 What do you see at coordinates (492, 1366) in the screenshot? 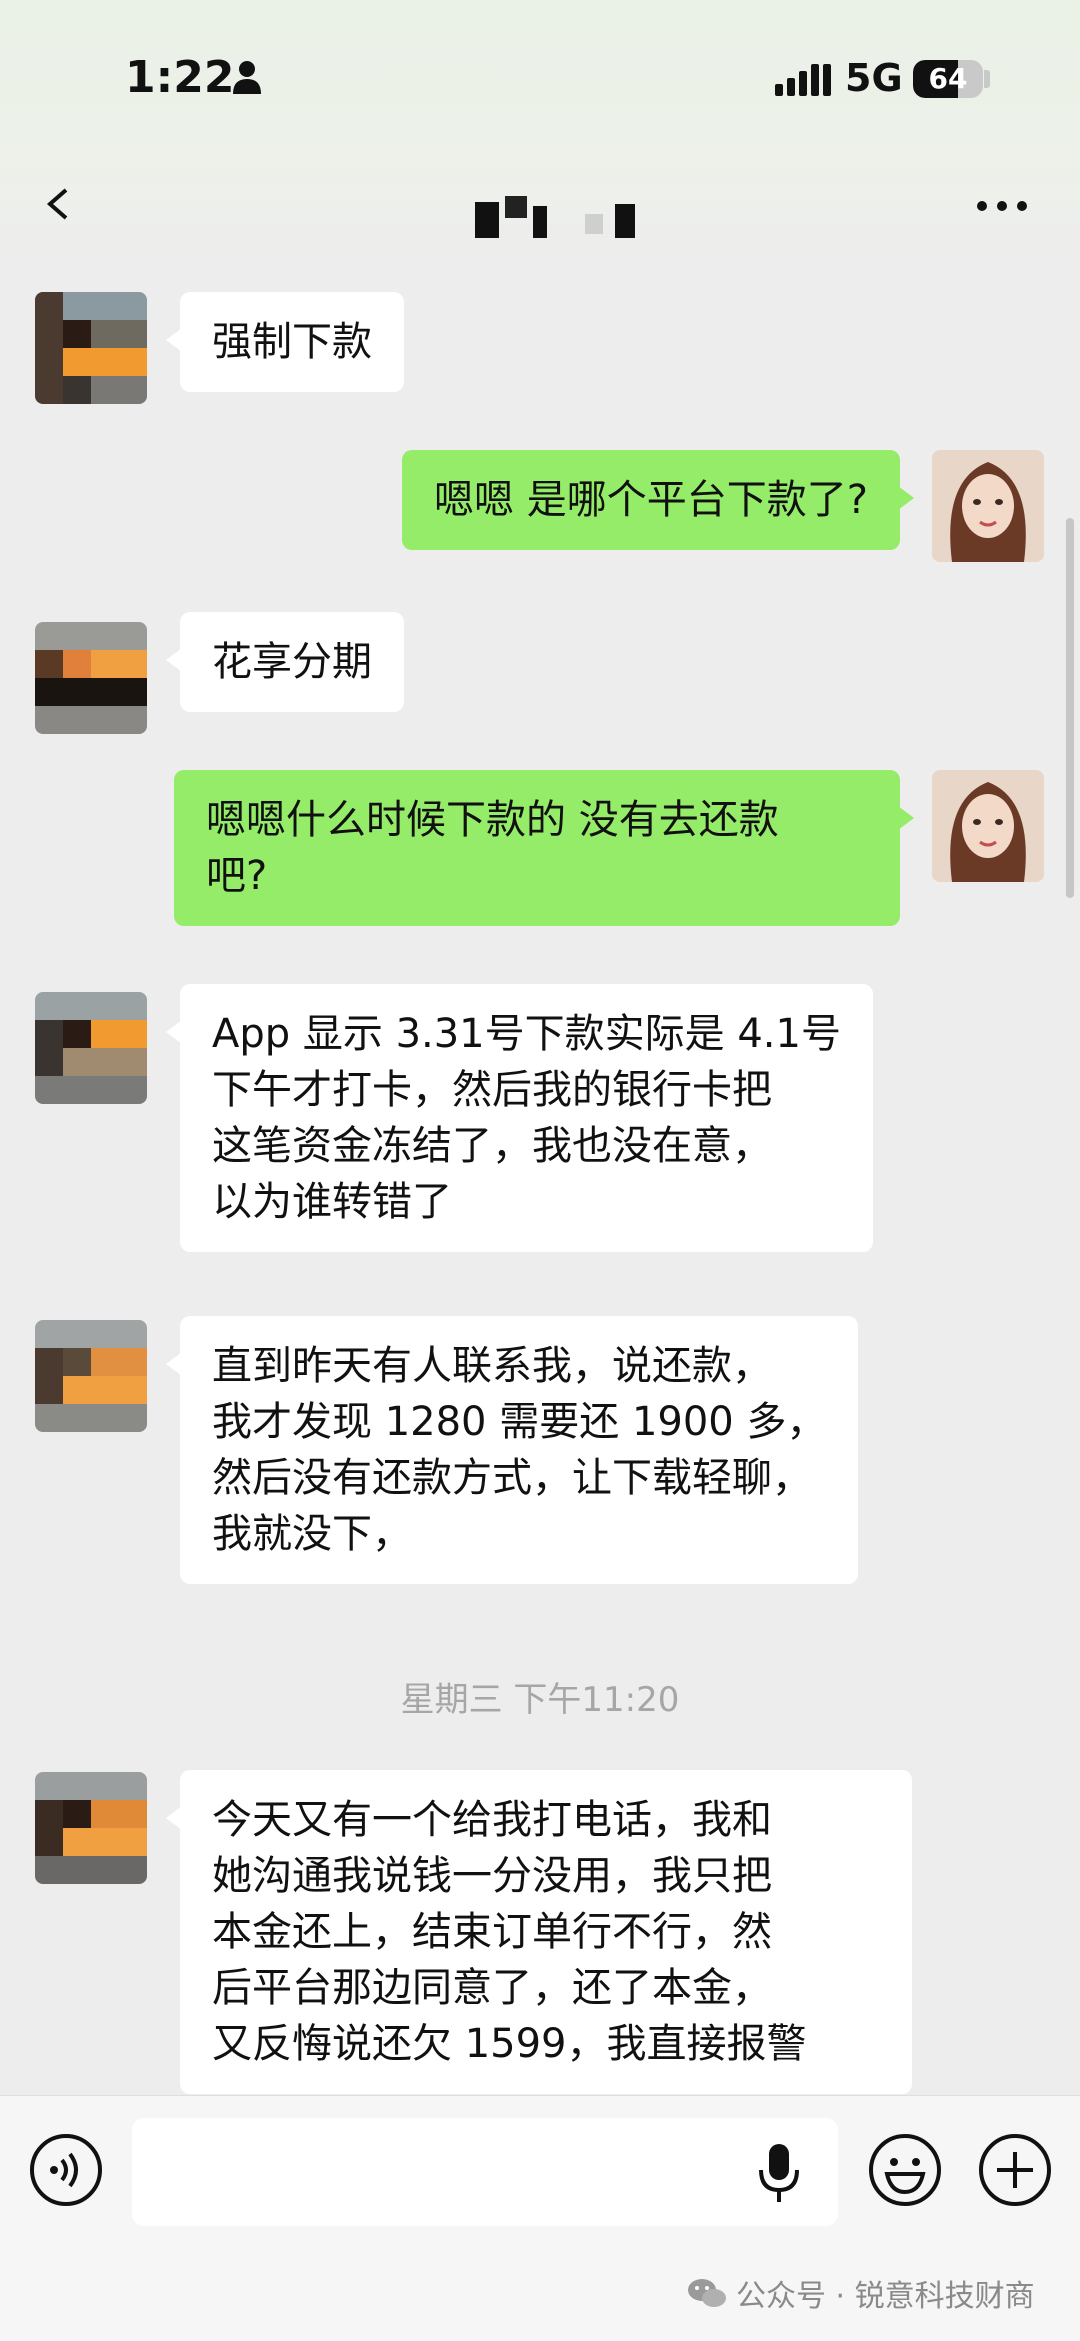
I see `message-line: 直到昨天有人联系我，说还款，` at bounding box center [492, 1366].